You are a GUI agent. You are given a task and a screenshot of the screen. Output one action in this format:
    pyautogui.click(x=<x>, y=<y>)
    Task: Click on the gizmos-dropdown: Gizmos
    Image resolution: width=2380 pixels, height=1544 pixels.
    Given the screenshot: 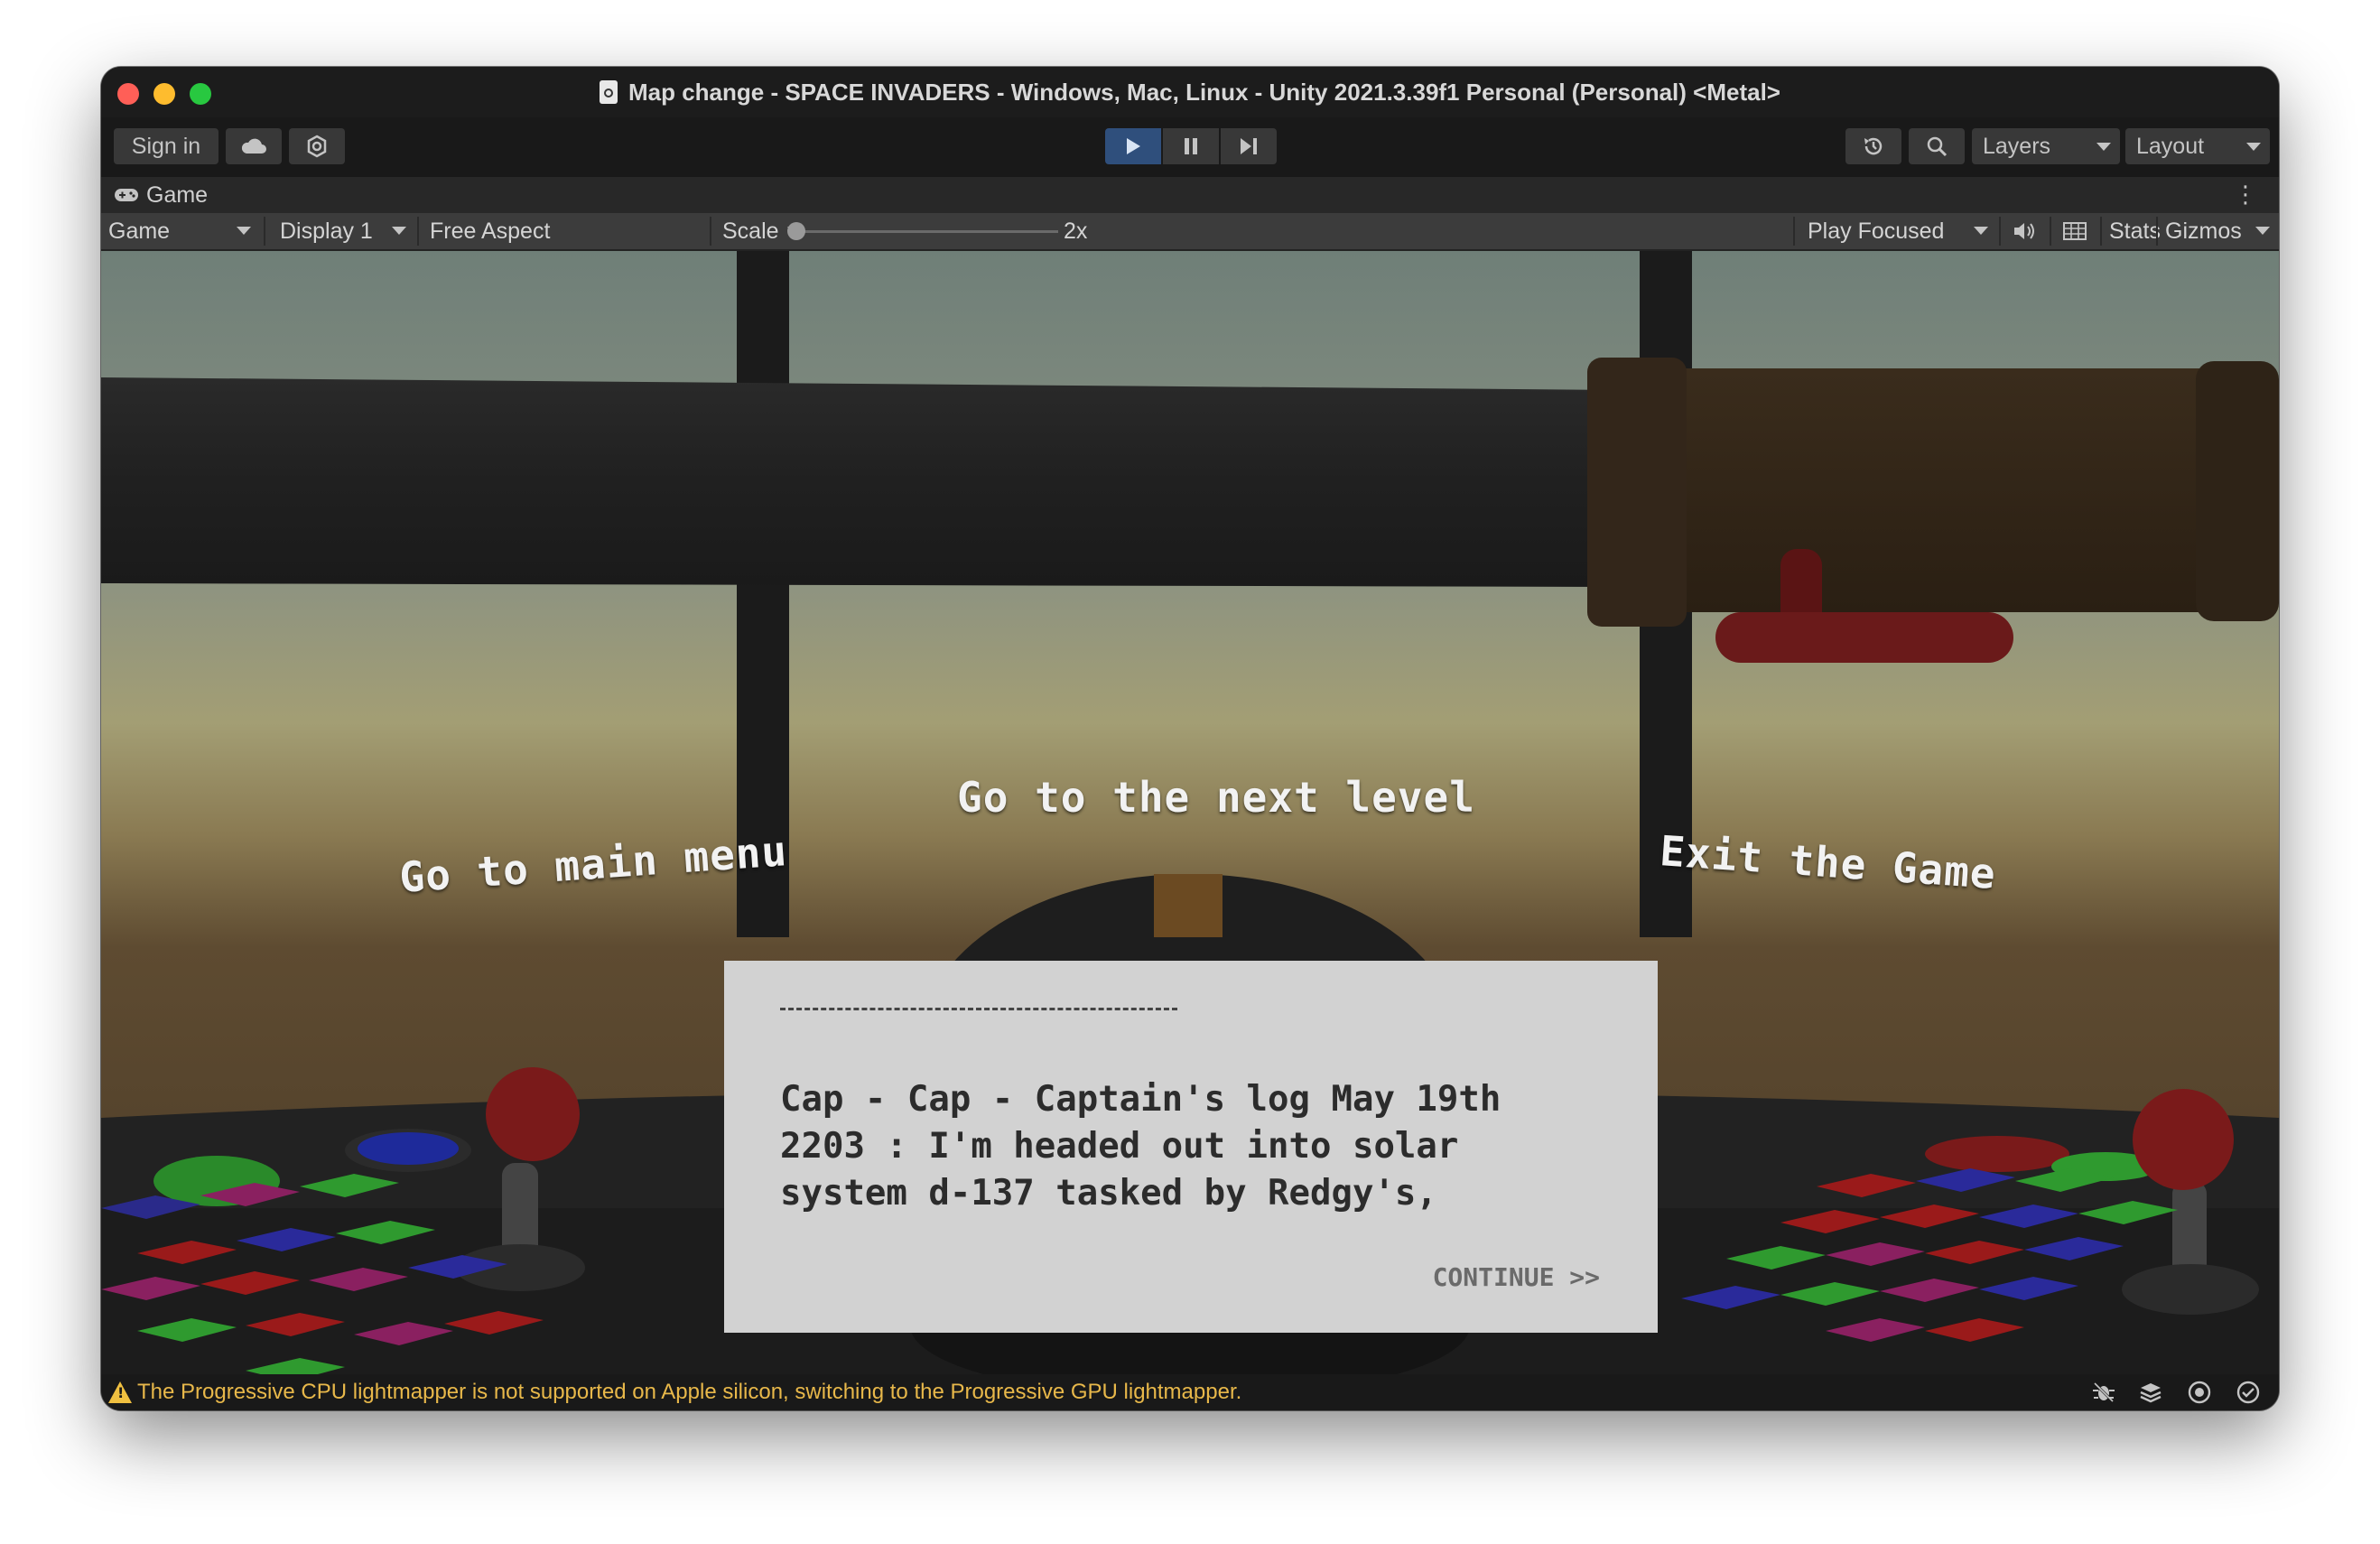 What is the action you would take?
    pyautogui.click(x=2218, y=231)
    